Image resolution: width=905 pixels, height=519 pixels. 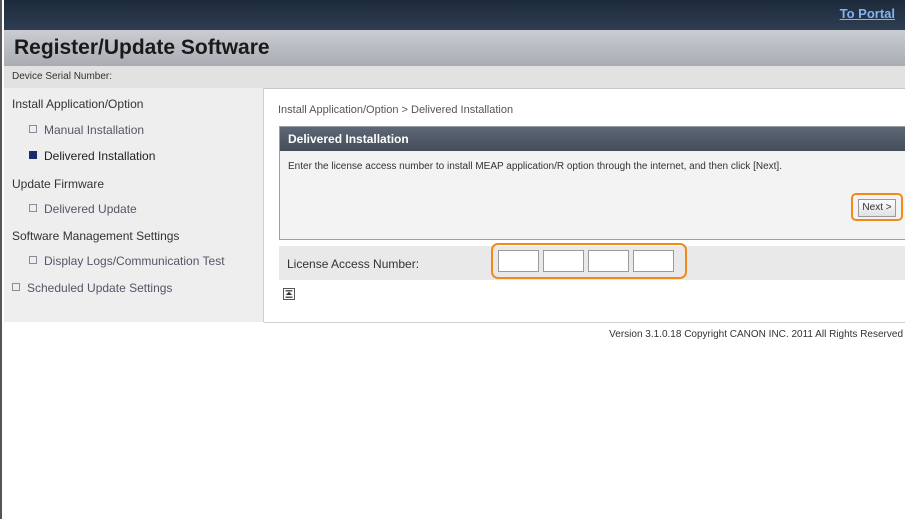 What do you see at coordinates (289, 294) in the screenshot?
I see `back-to-top-icon` at bounding box center [289, 294].